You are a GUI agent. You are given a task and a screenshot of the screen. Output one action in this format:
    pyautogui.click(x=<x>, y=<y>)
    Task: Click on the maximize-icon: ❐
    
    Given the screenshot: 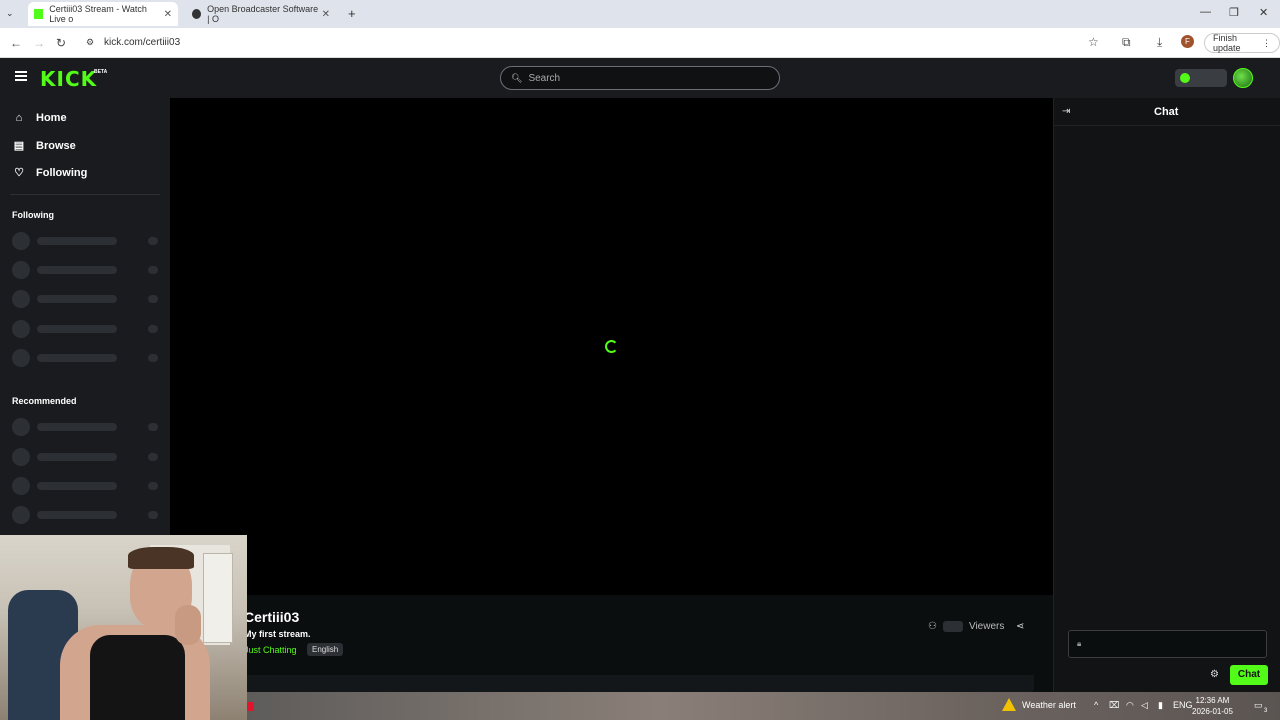 What is the action you would take?
    pyautogui.click(x=1234, y=12)
    